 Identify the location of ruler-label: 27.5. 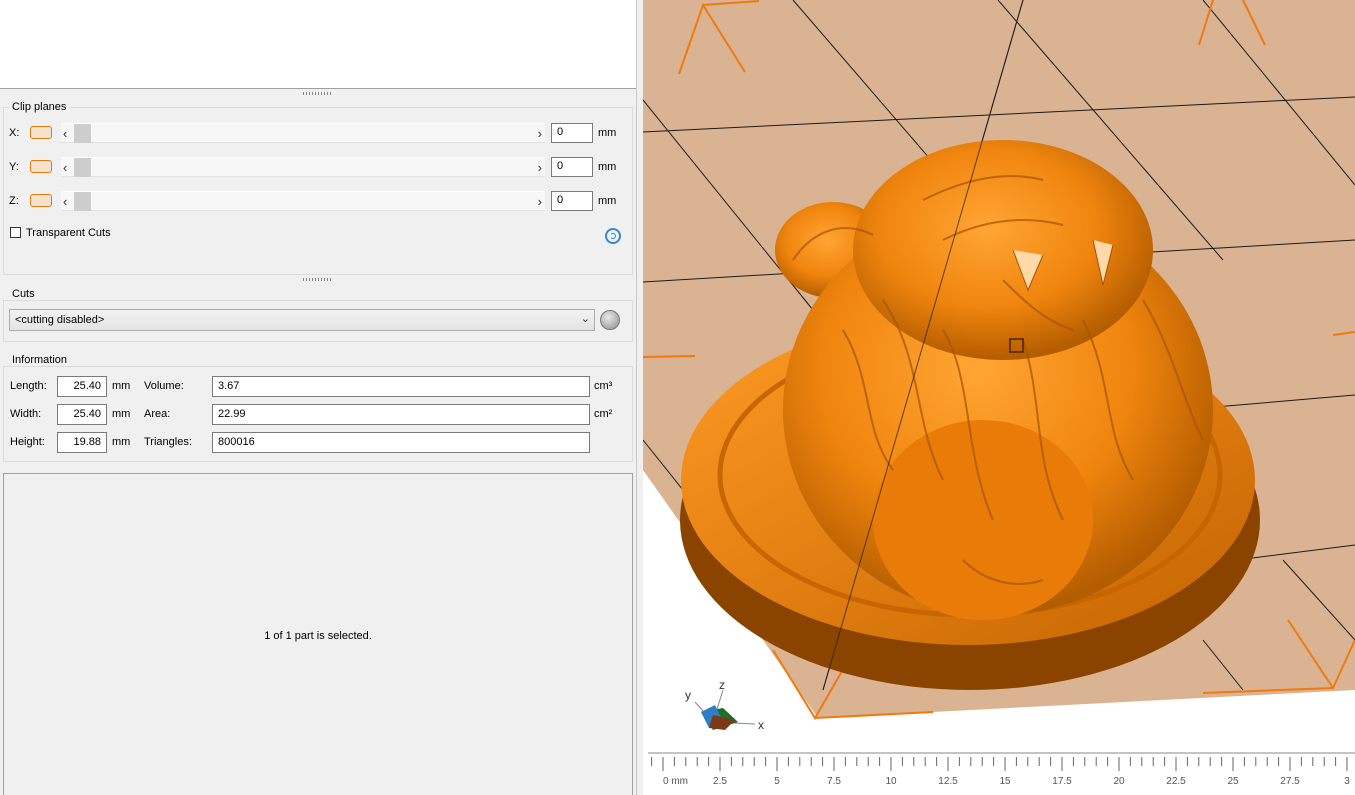
(1290, 781).